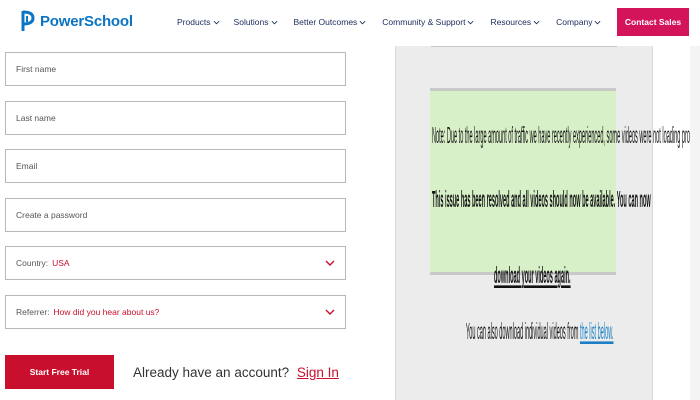 Image resolution: width=700 pixels, height=400 pixels. I want to click on last-name-field: Last name, so click(175, 118).